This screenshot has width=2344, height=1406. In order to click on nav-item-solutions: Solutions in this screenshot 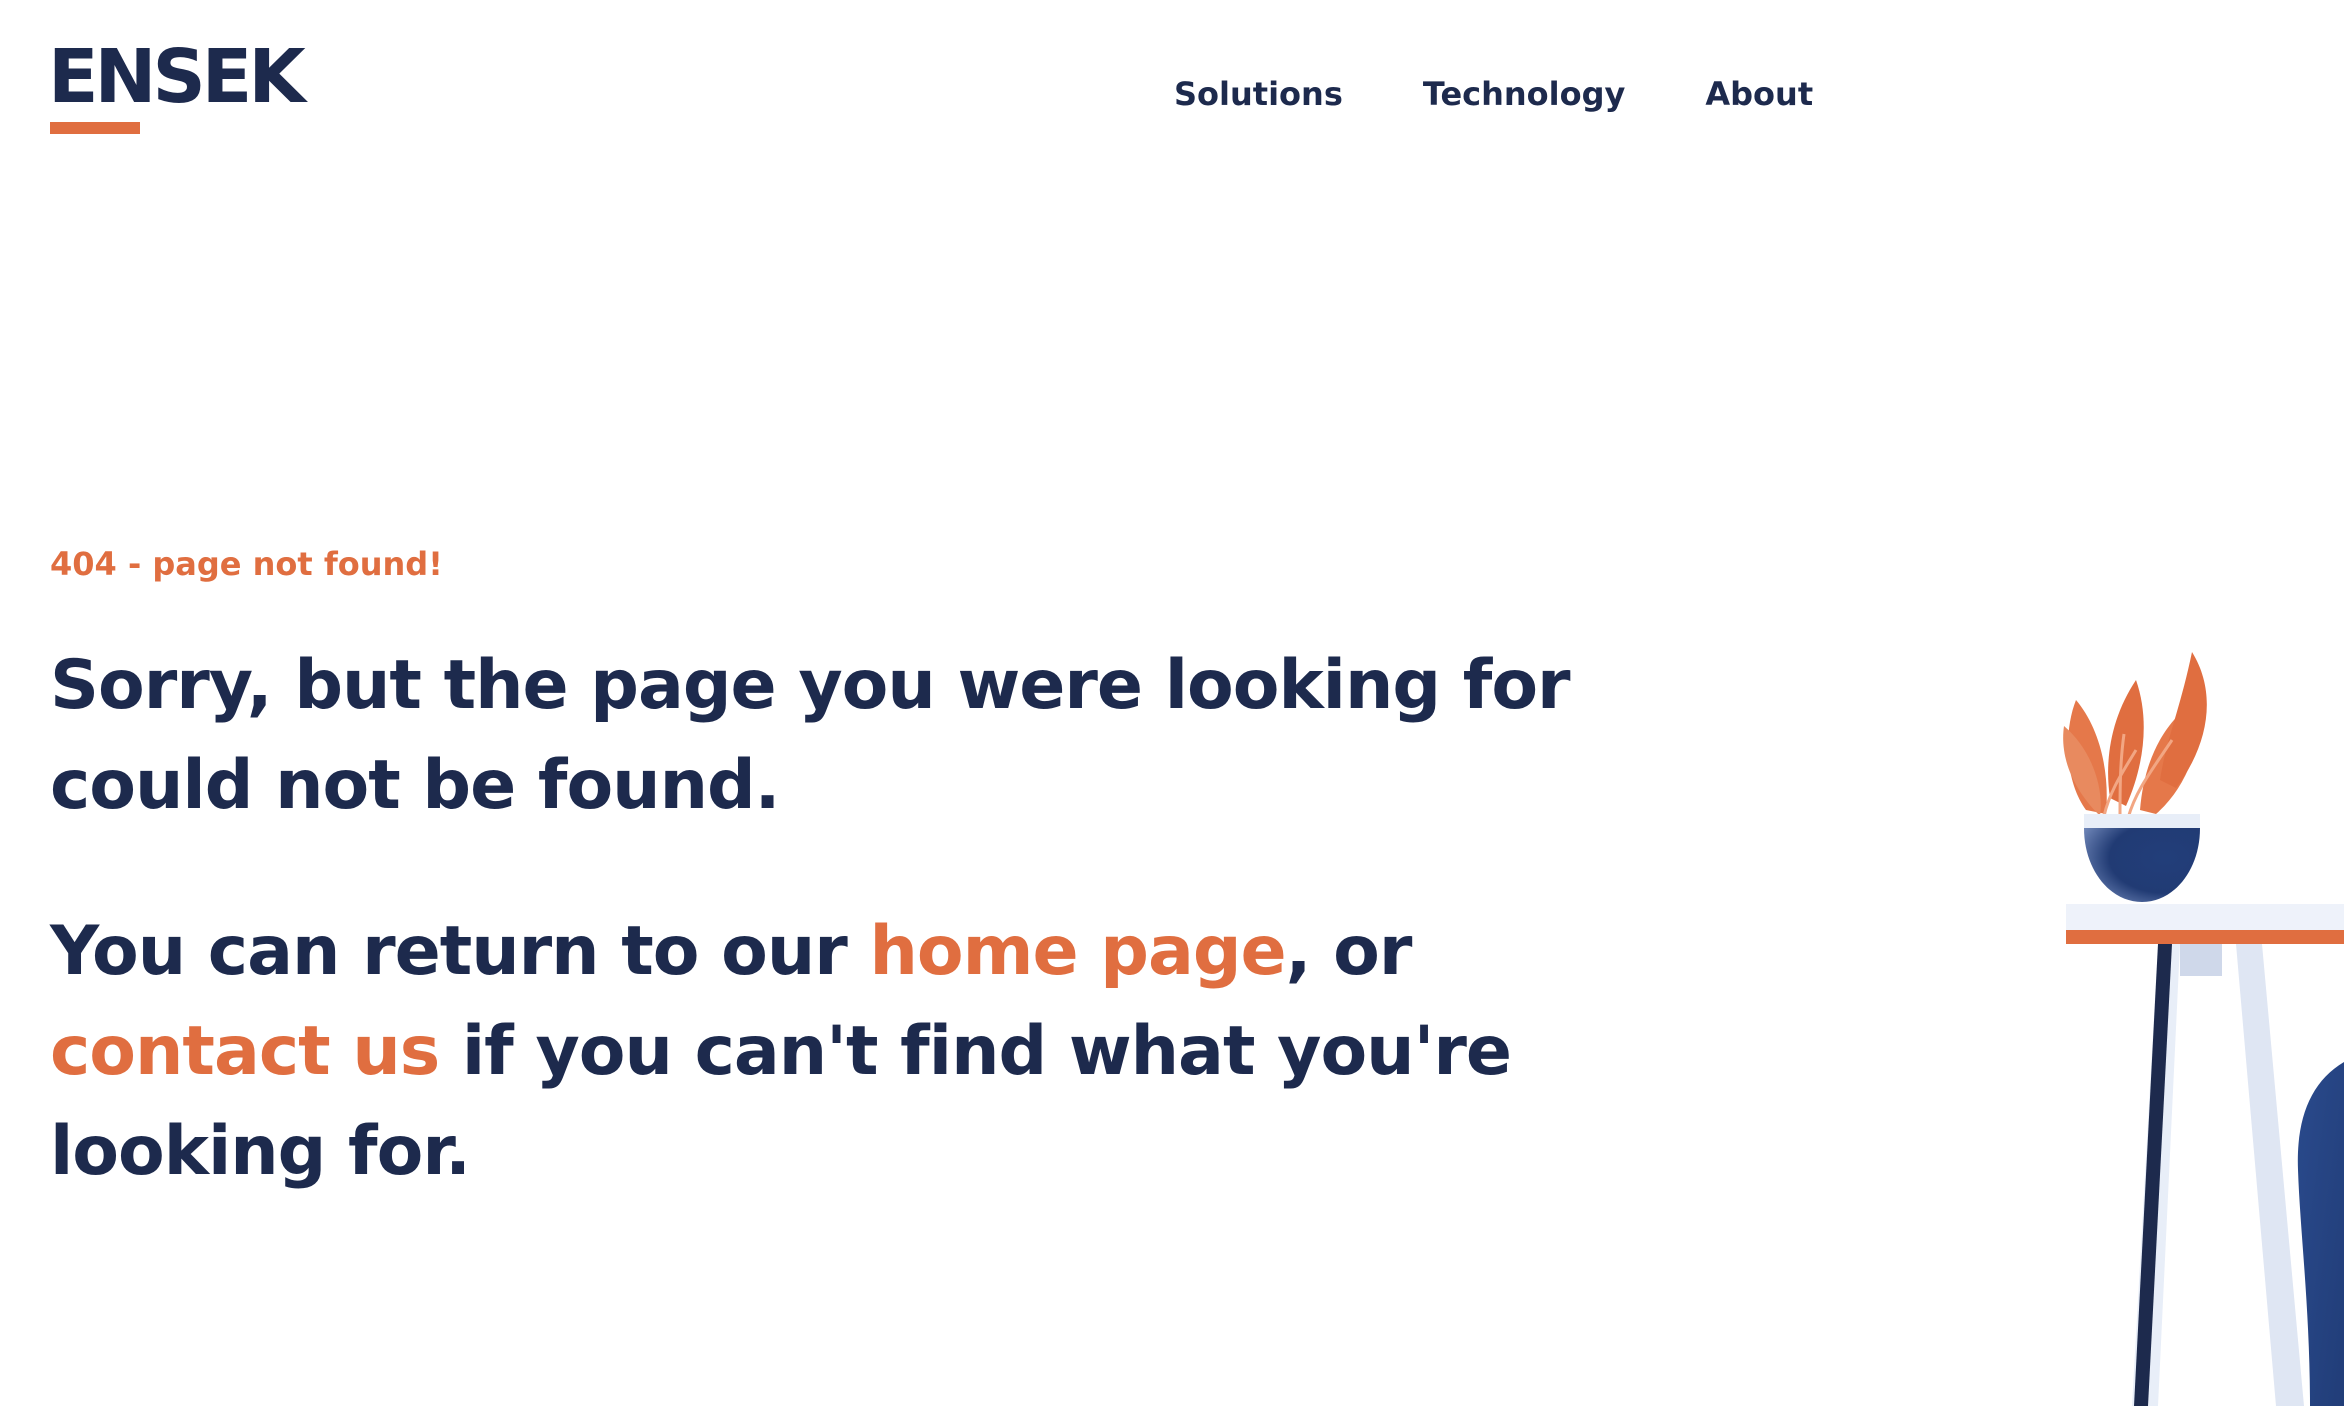, I will do `click(1258, 94)`.